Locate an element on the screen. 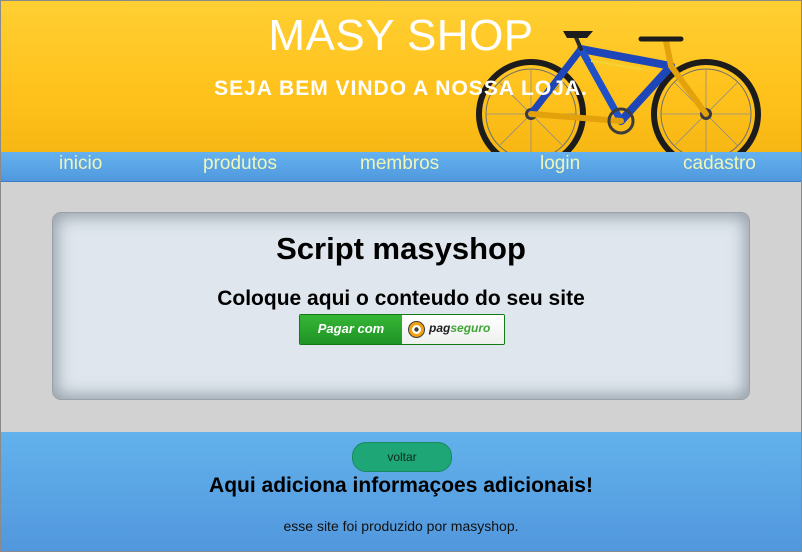  content-title: Script masyshop is located at coordinates (401, 248).